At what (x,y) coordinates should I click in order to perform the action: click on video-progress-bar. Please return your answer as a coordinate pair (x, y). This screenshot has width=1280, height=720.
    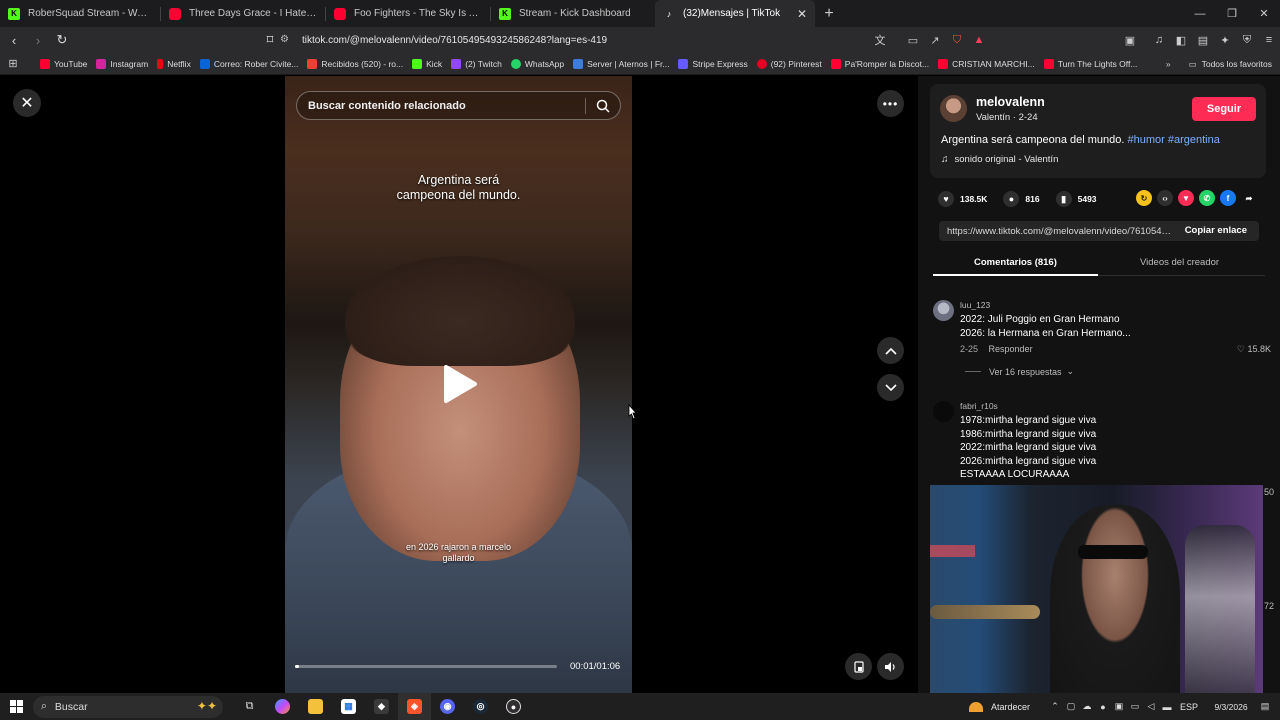
    Looking at the image, I should click on (426, 666).